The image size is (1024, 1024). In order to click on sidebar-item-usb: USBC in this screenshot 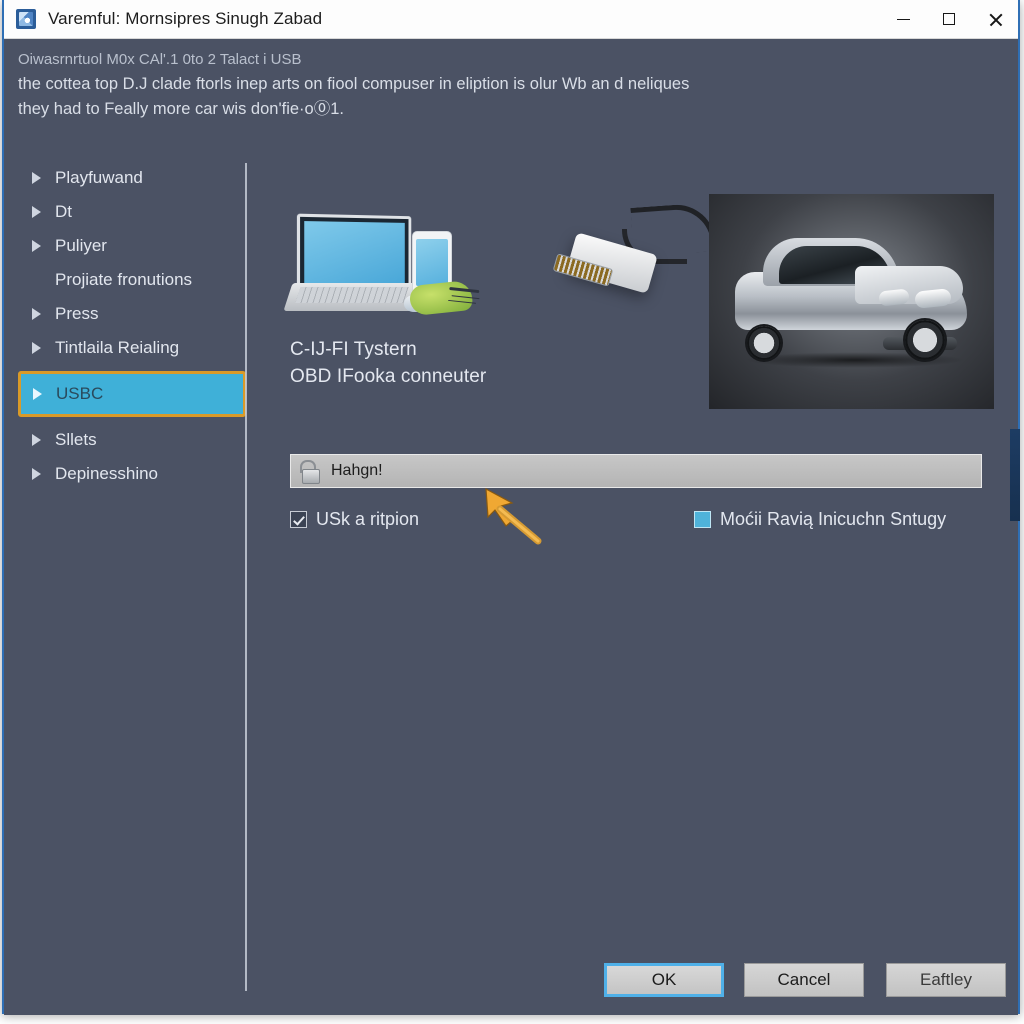, I will do `click(132, 394)`.